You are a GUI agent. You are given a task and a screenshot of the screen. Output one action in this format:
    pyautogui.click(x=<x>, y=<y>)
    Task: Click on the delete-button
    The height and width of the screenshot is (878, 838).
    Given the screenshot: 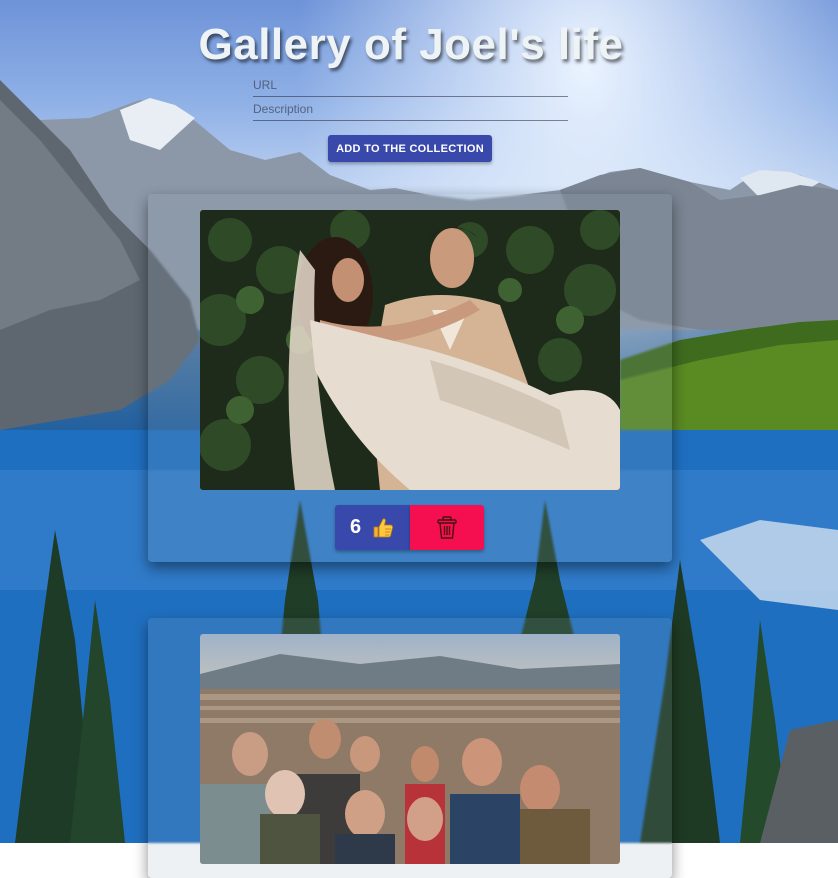 What is the action you would take?
    pyautogui.click(x=447, y=527)
    